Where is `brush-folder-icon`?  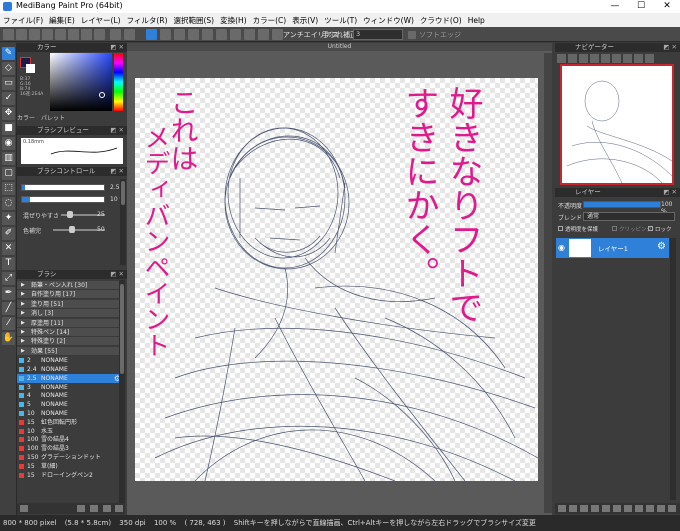
brush-folder-icon is located at coordinates (94, 508).